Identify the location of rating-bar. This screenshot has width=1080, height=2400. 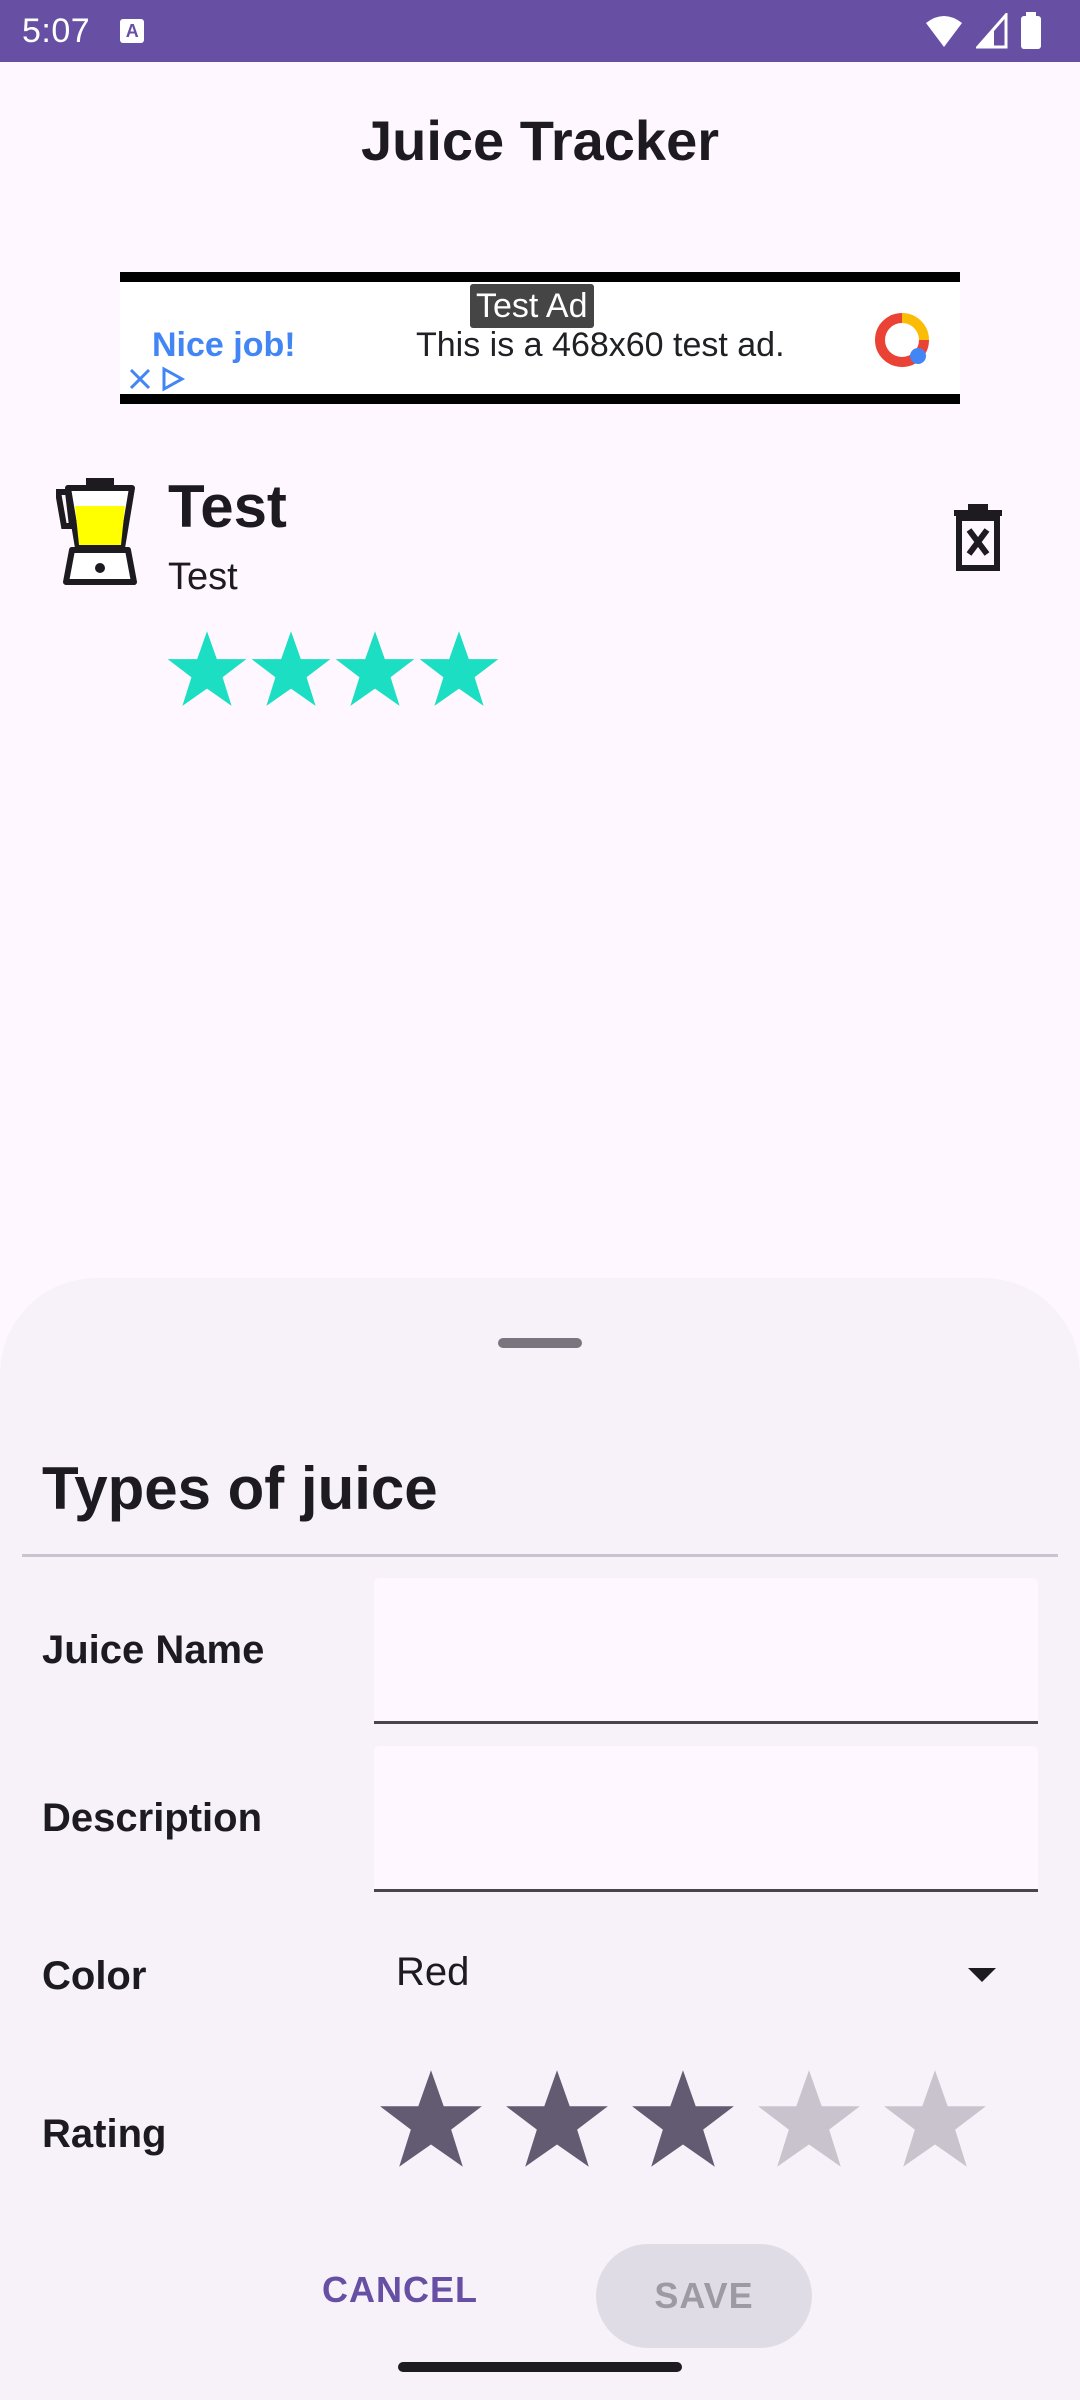
(683, 2119).